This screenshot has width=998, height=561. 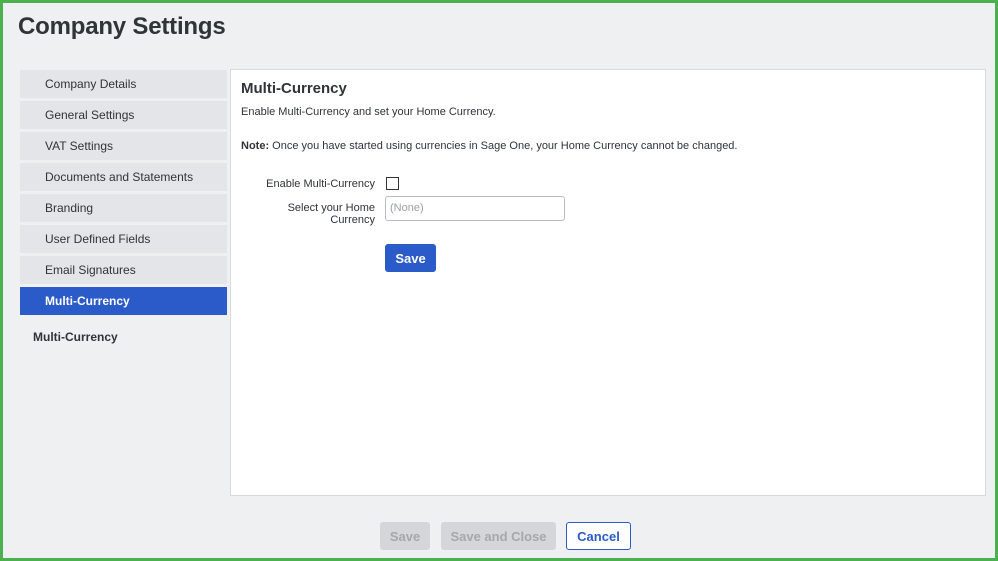 What do you see at coordinates (255, 146) in the screenshot?
I see `note-label: Note:` at bounding box center [255, 146].